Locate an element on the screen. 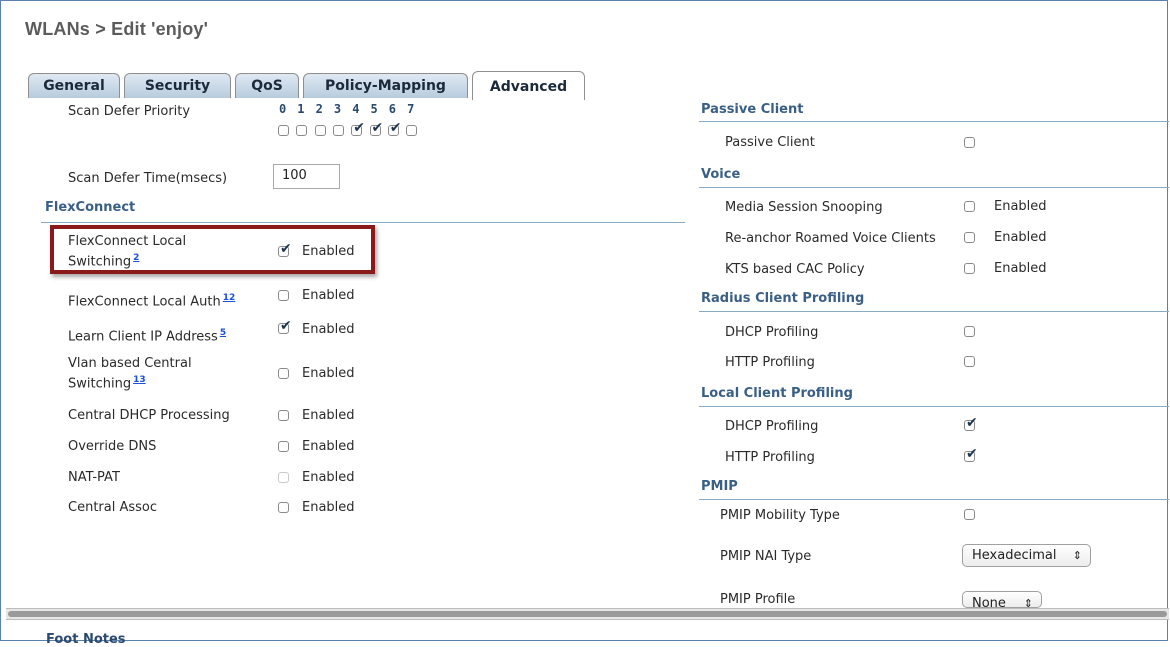 The image size is (1170, 647). flexconnect-section-header: FlexConnect is located at coordinates (90, 207).